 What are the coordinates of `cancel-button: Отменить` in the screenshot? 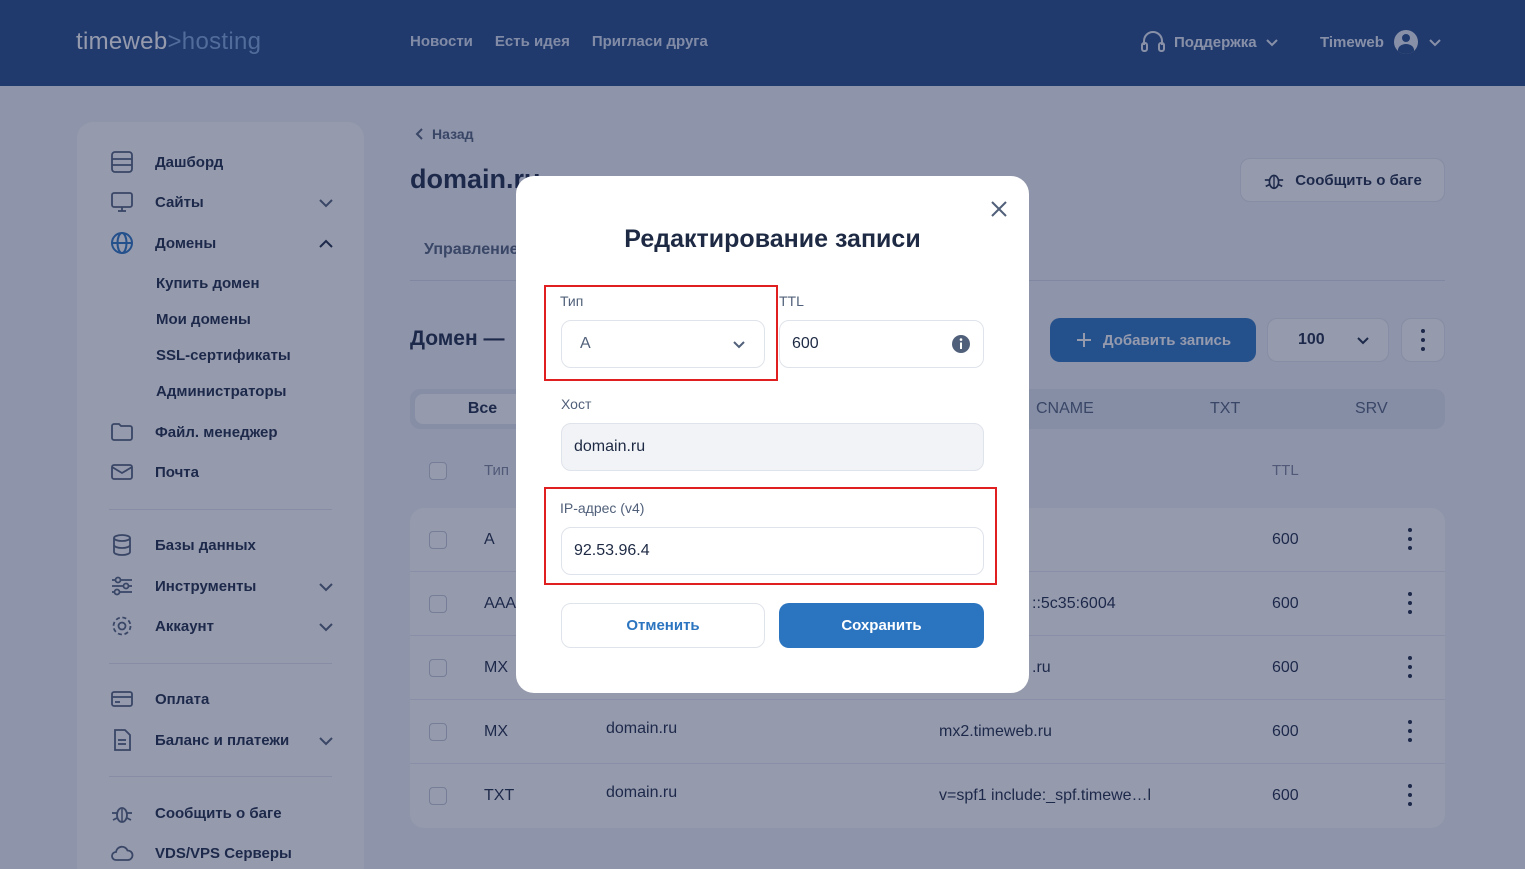 It's located at (663, 625).